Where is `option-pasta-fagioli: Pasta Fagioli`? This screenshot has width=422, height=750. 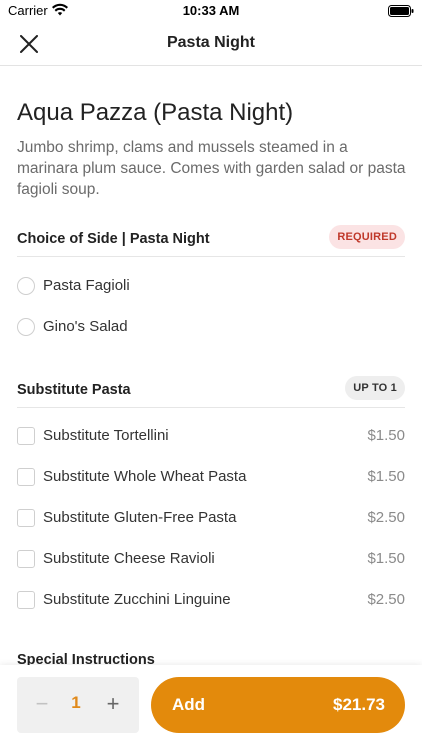
option-pasta-fagioli: Pasta Fagioli is located at coordinates (211, 287).